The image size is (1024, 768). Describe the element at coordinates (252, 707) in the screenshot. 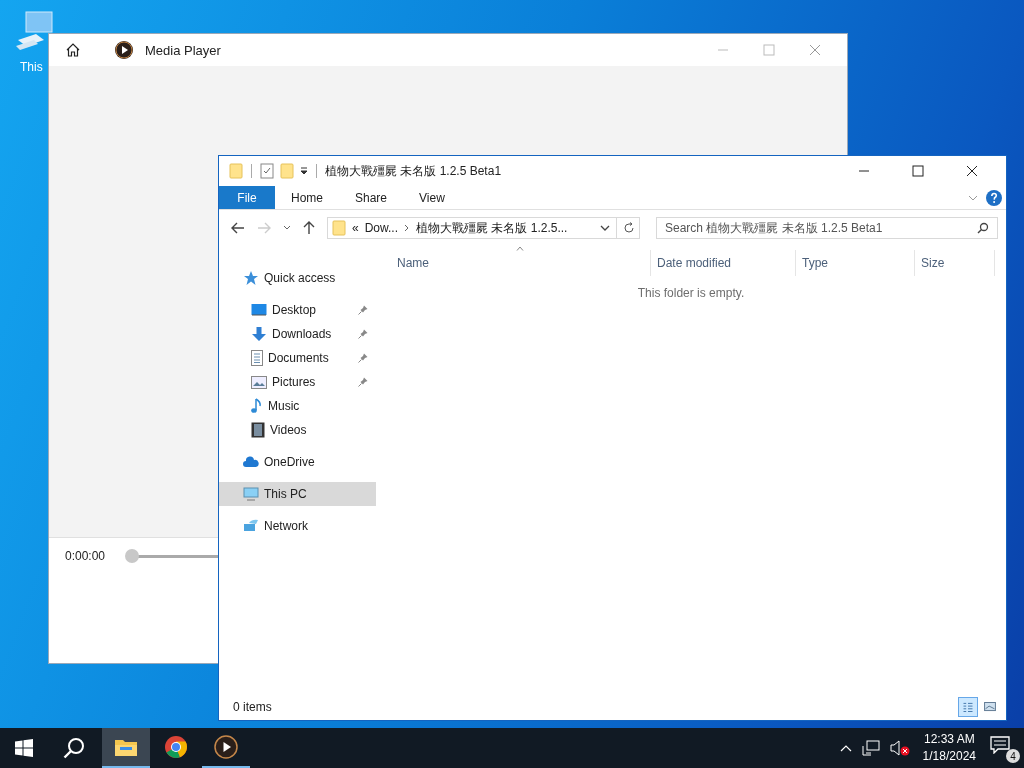

I see `item-count: 0 items` at that location.